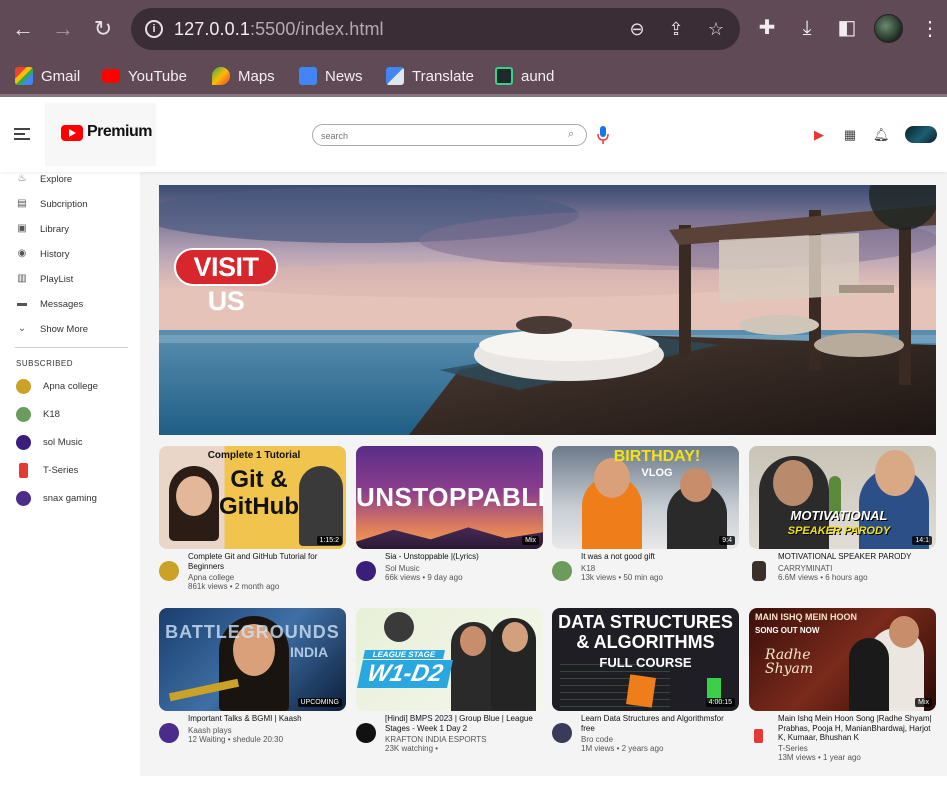 This screenshot has width=947, height=806. Describe the element at coordinates (504, 76) in the screenshot. I see `aund-icon` at that location.